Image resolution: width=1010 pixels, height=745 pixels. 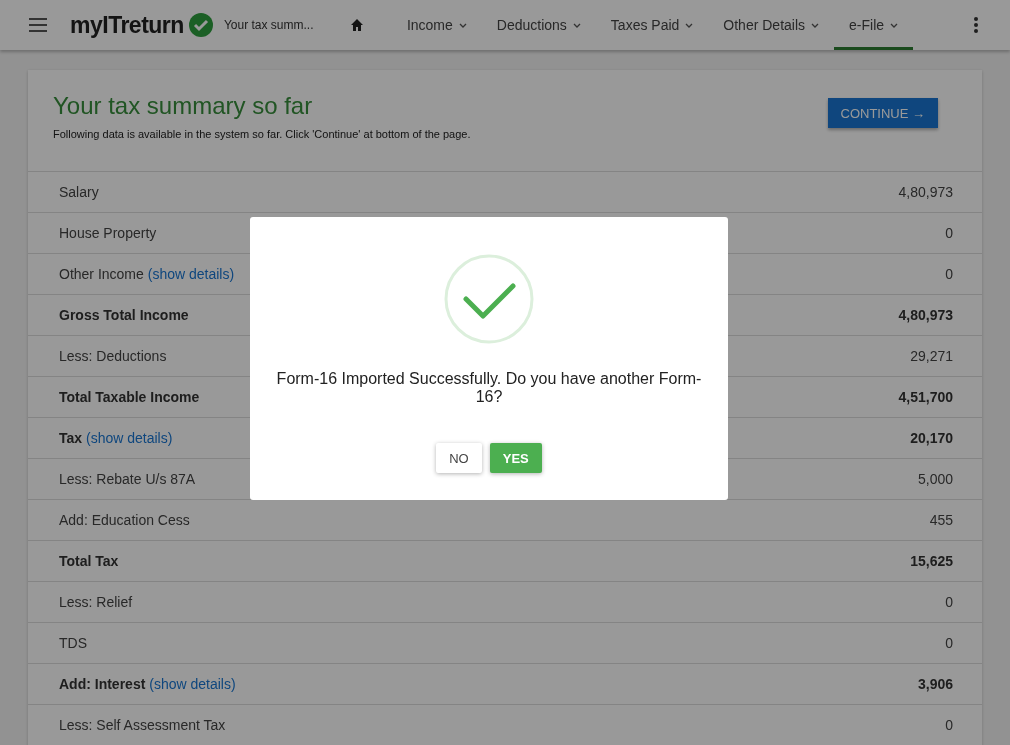 I want to click on row-label: Add: Education Cess, so click(x=124, y=520).